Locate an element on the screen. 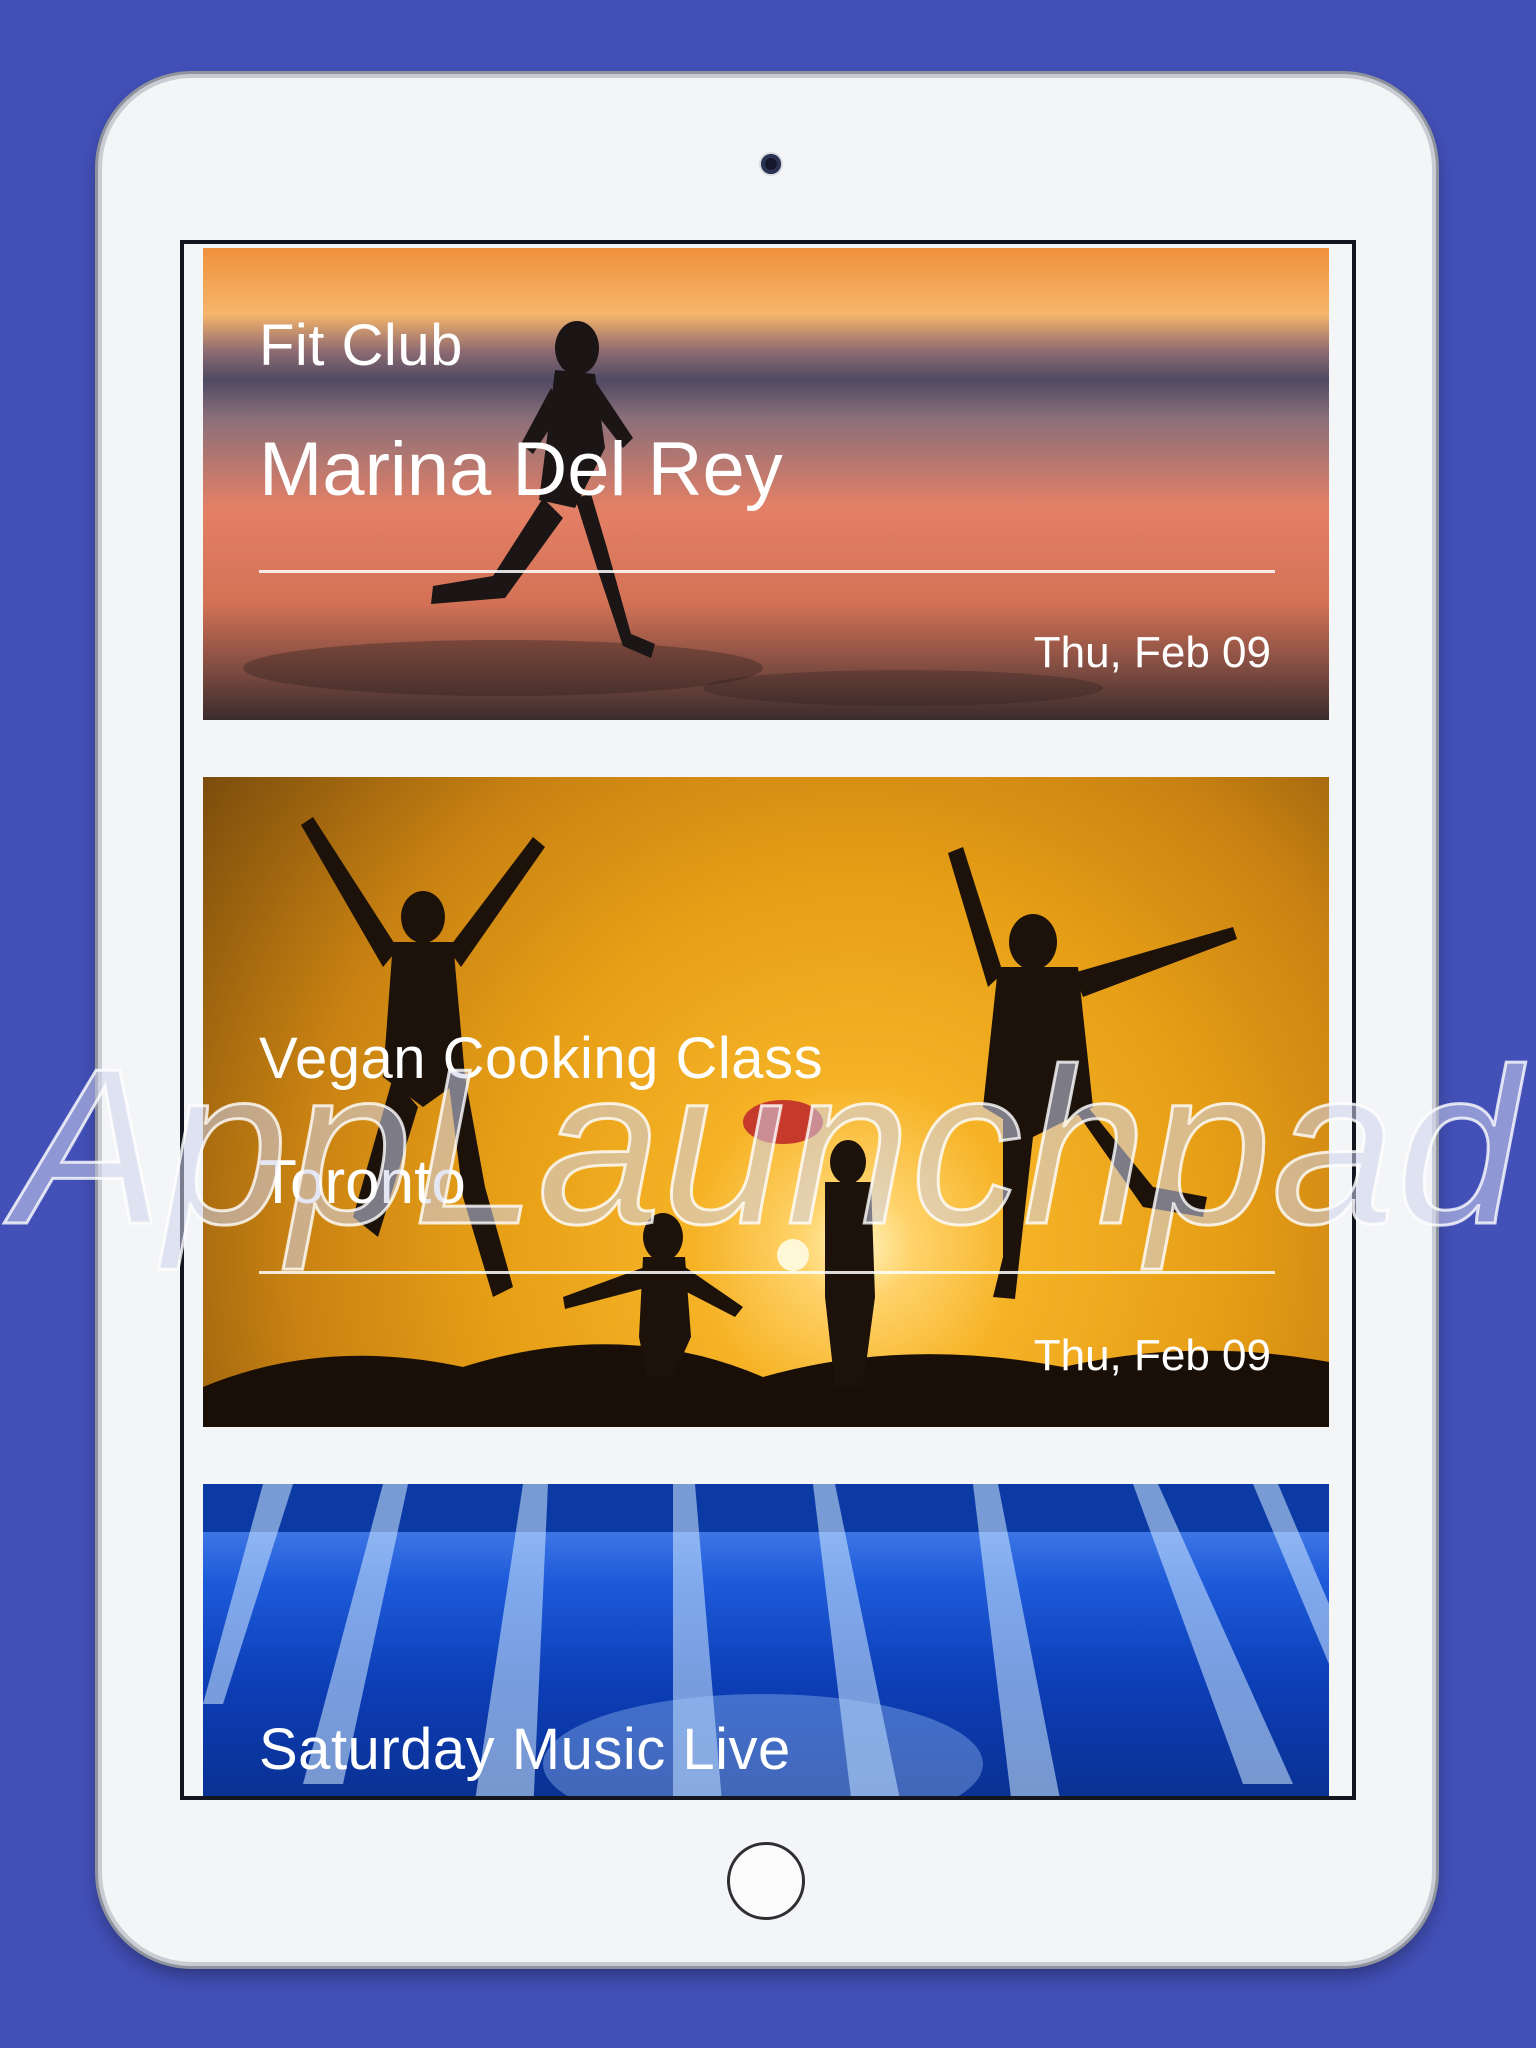 This screenshot has height=2048, width=1536. card-title: Vegan Cooking Class is located at coordinates (541, 1058).